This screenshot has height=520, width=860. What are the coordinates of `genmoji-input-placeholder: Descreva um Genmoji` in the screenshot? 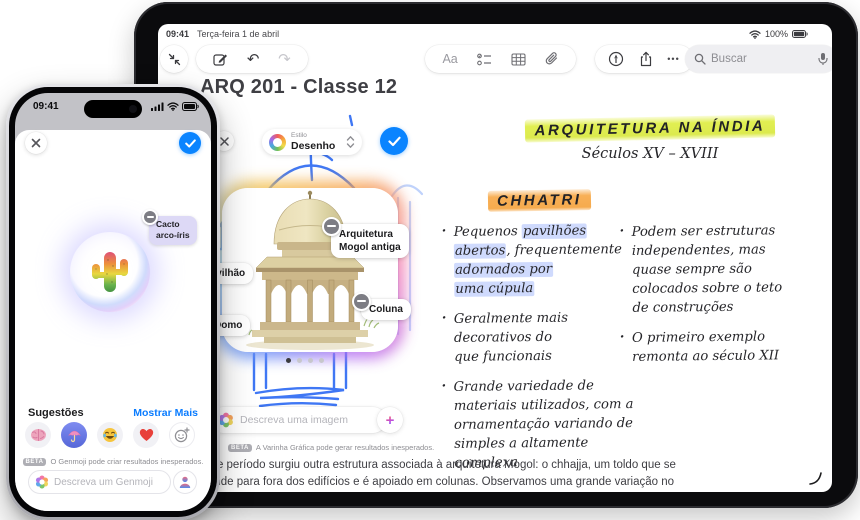 It's located at (103, 482).